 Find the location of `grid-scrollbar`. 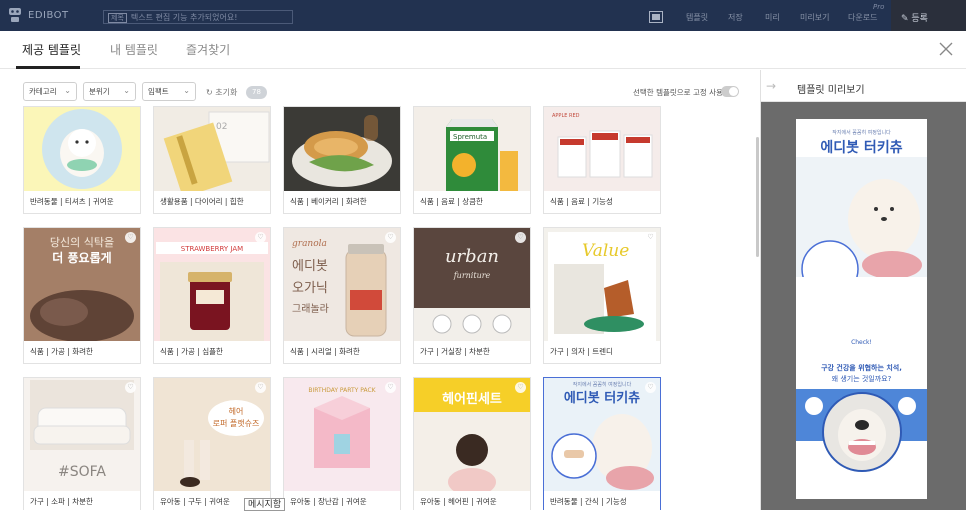

grid-scrollbar is located at coordinates (757, 197).